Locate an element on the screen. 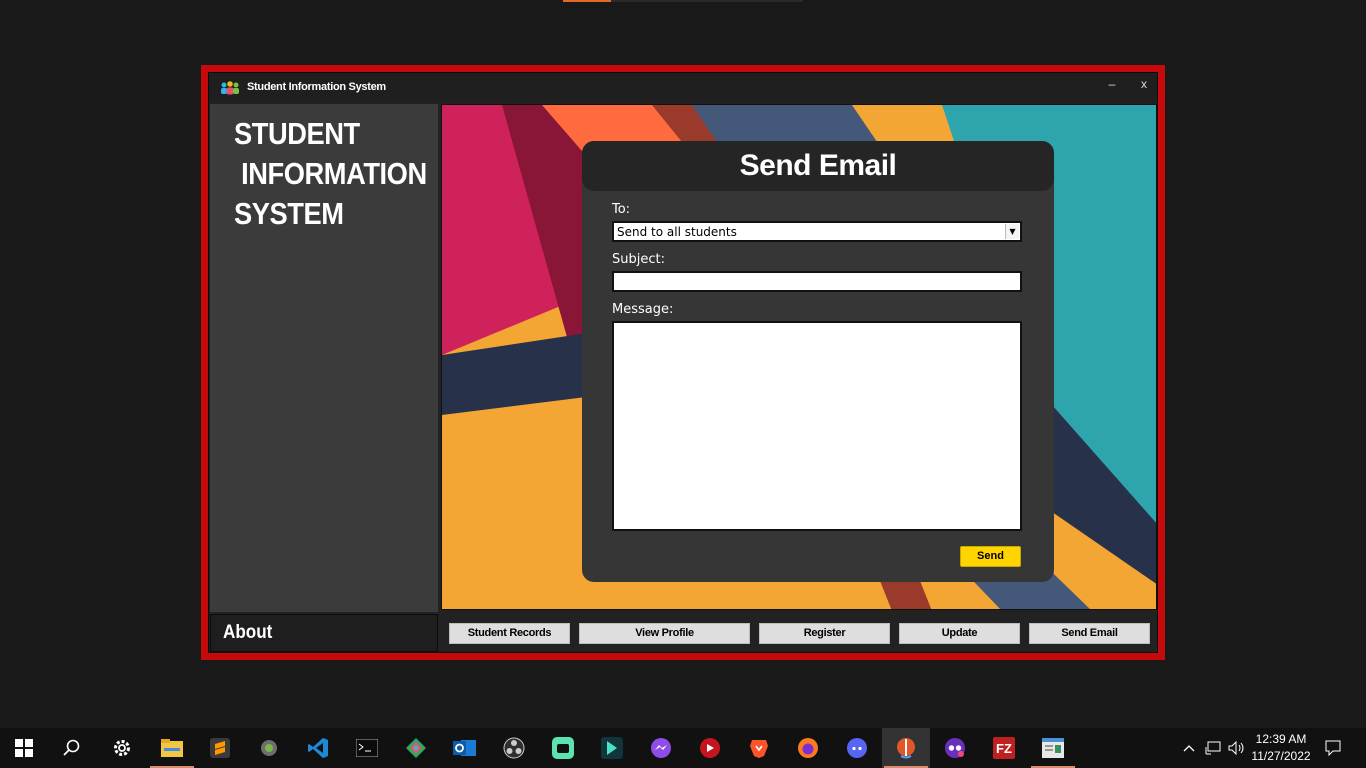 Image resolution: width=1366 pixels, height=768 pixels. students-logo-icon is located at coordinates (230, 88).